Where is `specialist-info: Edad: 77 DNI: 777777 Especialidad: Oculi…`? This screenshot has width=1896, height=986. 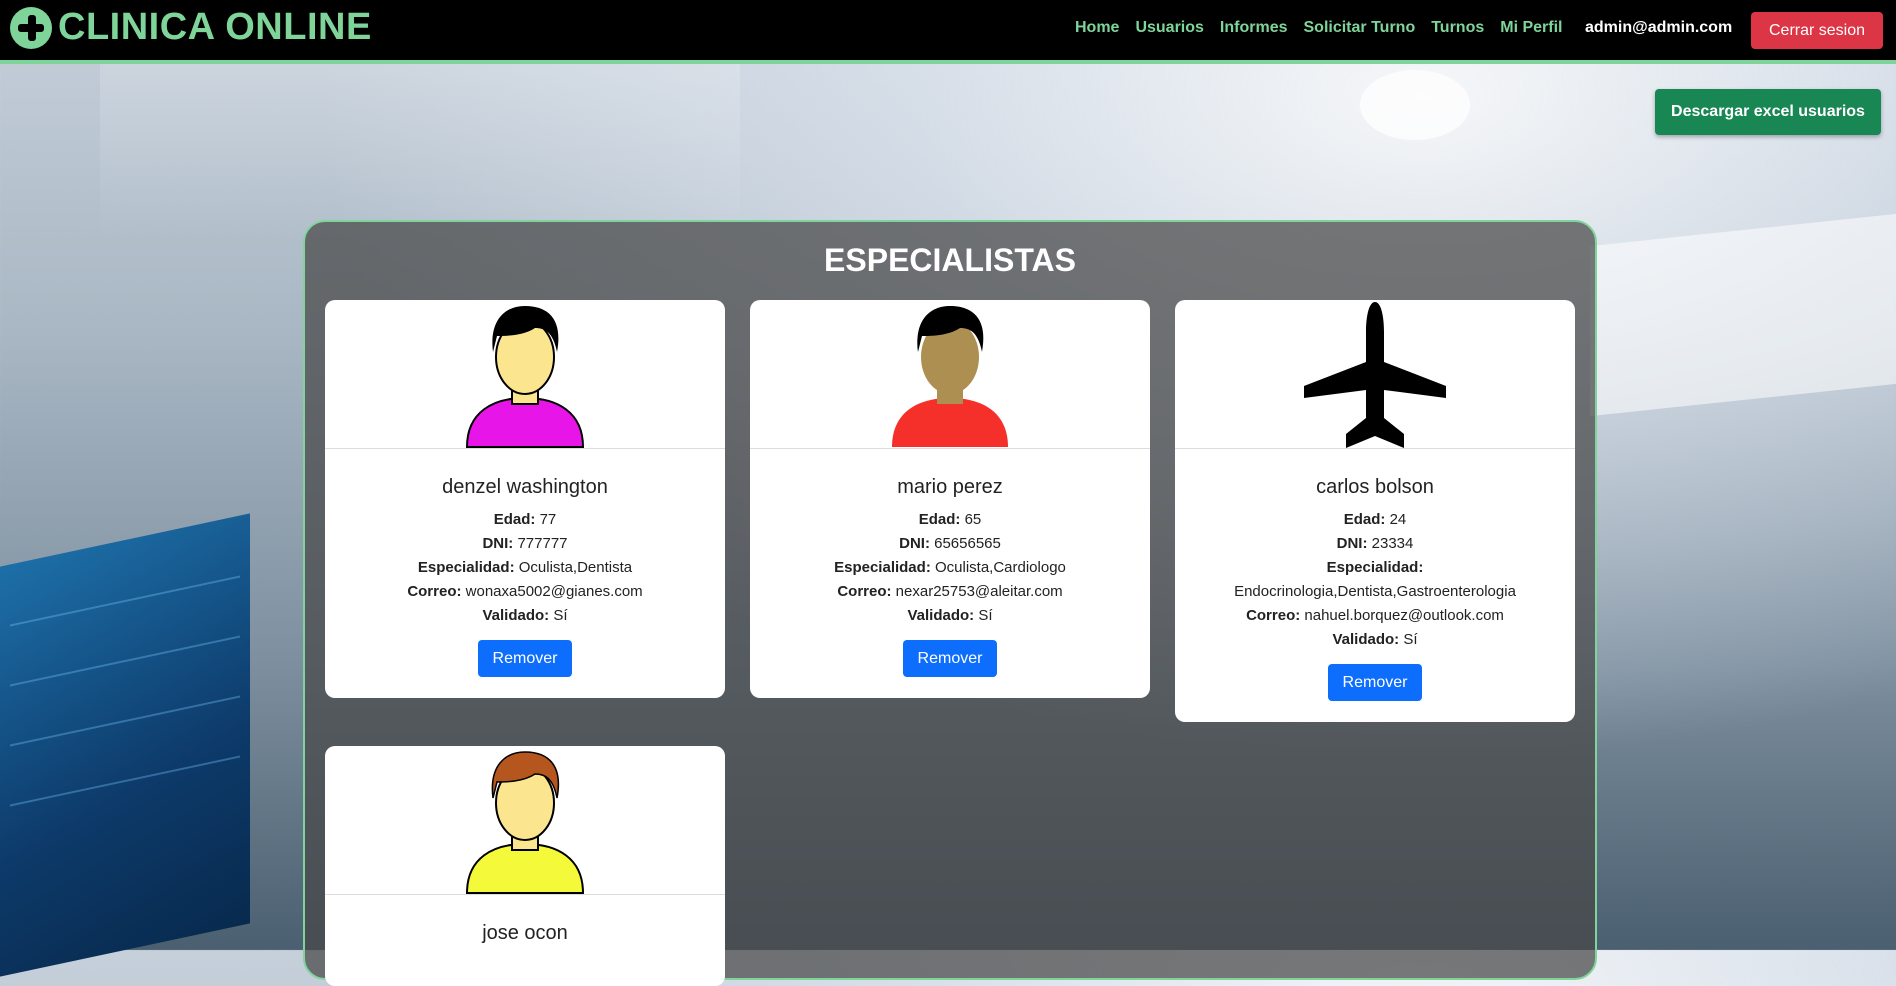
specialist-info: Edad: 77 DNI: 777777 Especialidad: Oculi… is located at coordinates (525, 568).